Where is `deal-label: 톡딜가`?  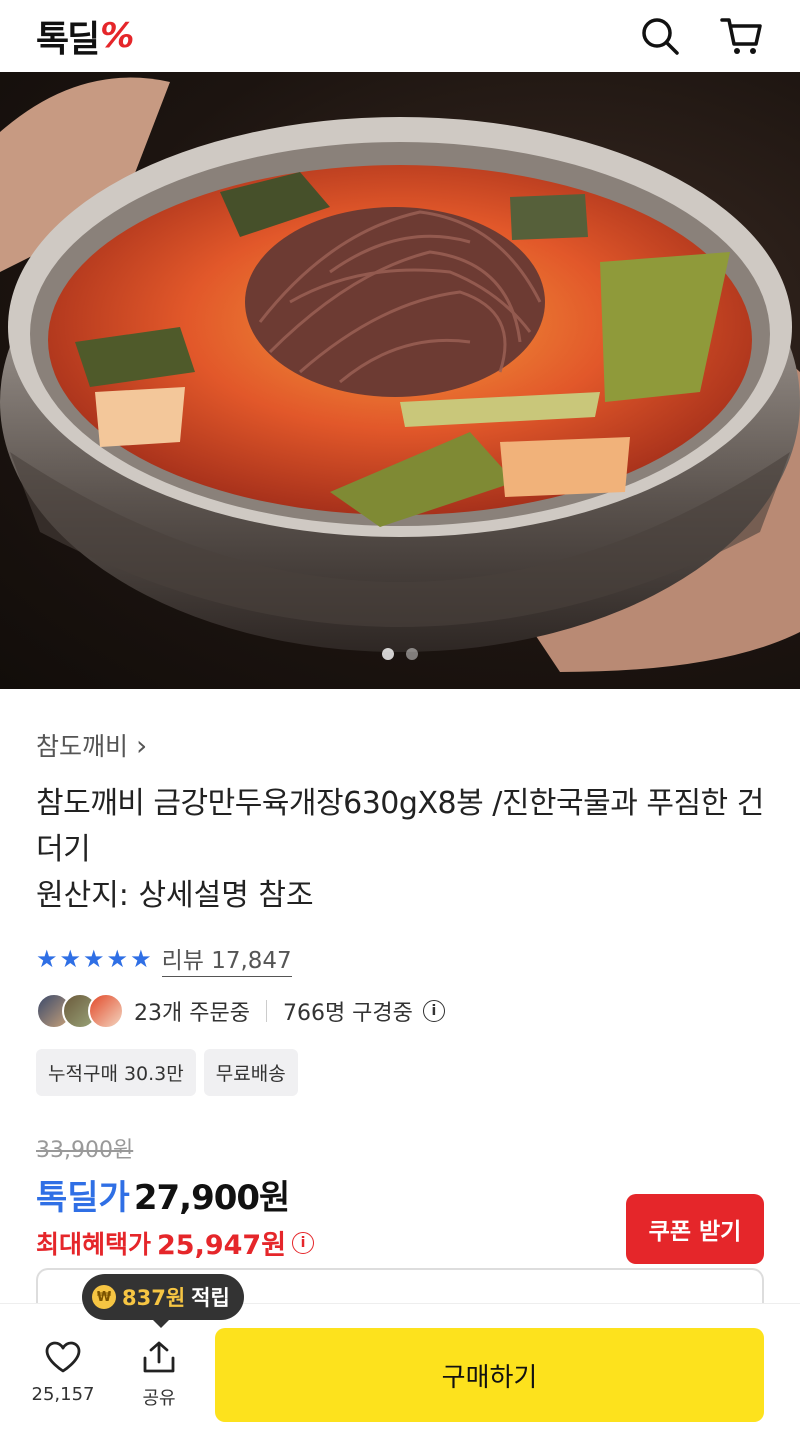 deal-label: 톡딜가 is located at coordinates (83, 1198).